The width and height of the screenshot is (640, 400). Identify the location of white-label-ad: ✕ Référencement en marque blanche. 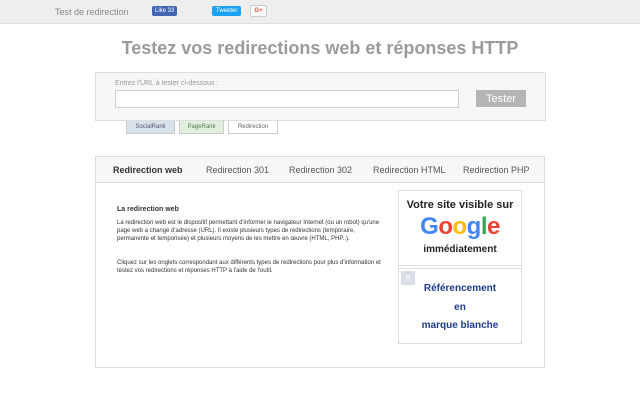
(460, 306).